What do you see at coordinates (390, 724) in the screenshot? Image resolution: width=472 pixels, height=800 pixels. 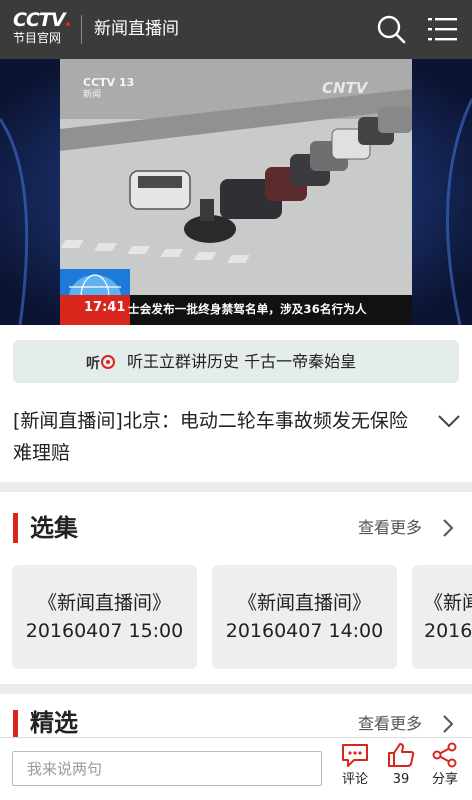 I see `picks-more-link: 查看更多` at bounding box center [390, 724].